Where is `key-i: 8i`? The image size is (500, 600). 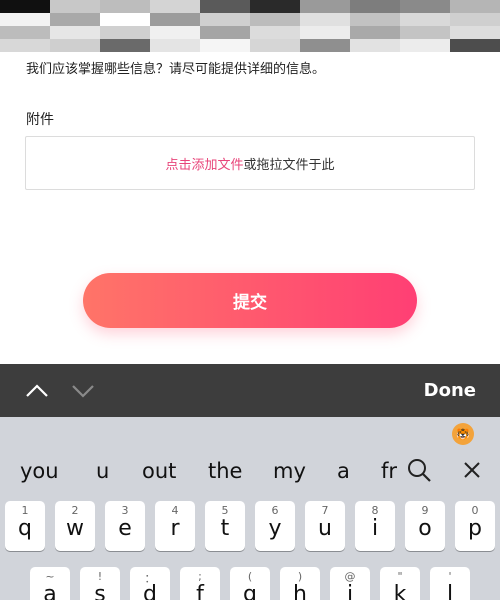 key-i: 8i is located at coordinates (375, 526).